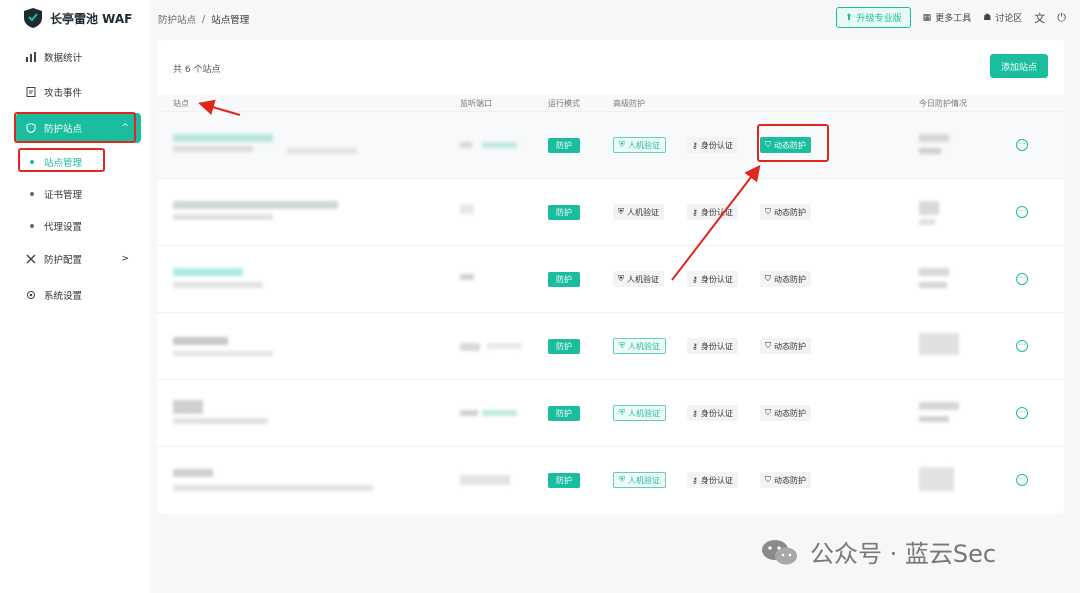 The width and height of the screenshot is (1080, 593). I want to click on more-tools-link: ▦ 更多工具, so click(947, 18).